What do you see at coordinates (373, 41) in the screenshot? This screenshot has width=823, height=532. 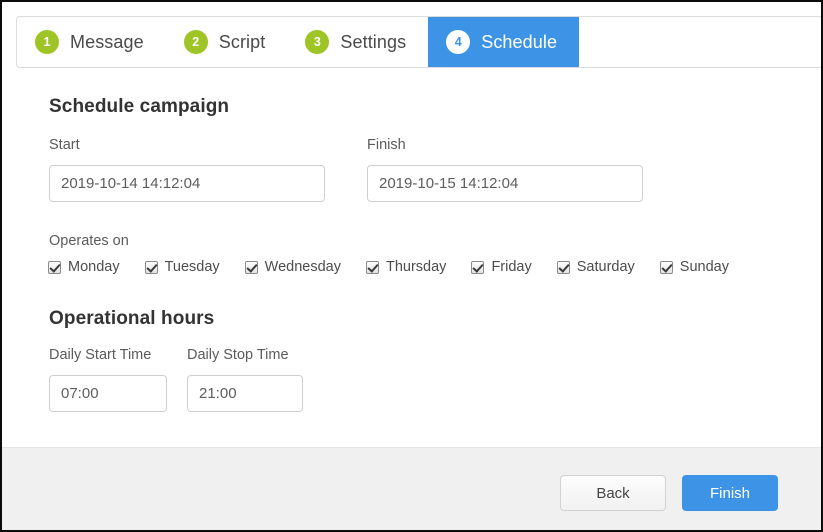 I see `tab-label: Settings` at bounding box center [373, 41].